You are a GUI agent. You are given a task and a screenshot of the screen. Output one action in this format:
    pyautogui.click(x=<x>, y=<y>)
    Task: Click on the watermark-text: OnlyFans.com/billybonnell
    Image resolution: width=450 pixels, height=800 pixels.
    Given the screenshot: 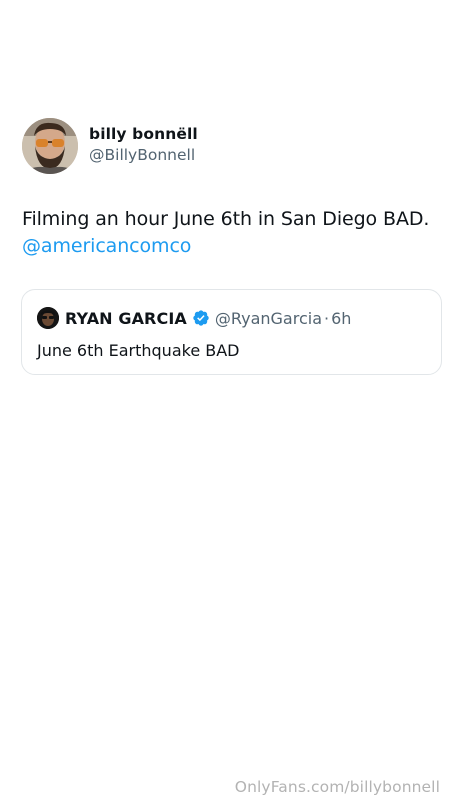 What is the action you would take?
    pyautogui.click(x=337, y=787)
    